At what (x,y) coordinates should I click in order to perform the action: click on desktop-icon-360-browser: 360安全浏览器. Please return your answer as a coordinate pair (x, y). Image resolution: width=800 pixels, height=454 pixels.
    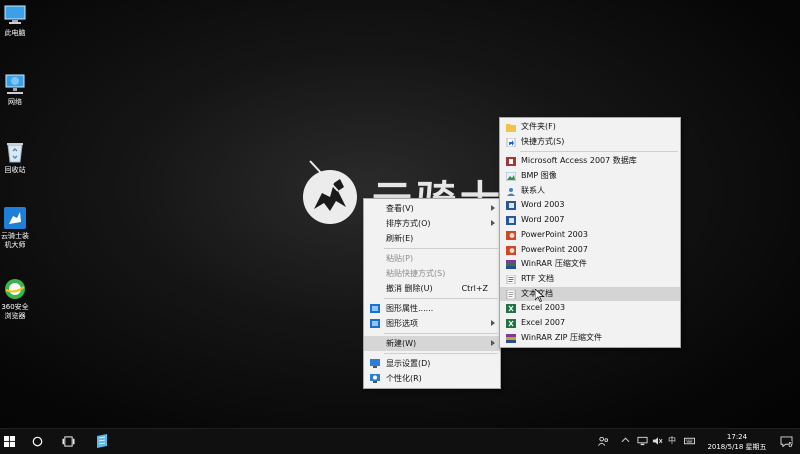
    Looking at the image, I should click on (15, 299).